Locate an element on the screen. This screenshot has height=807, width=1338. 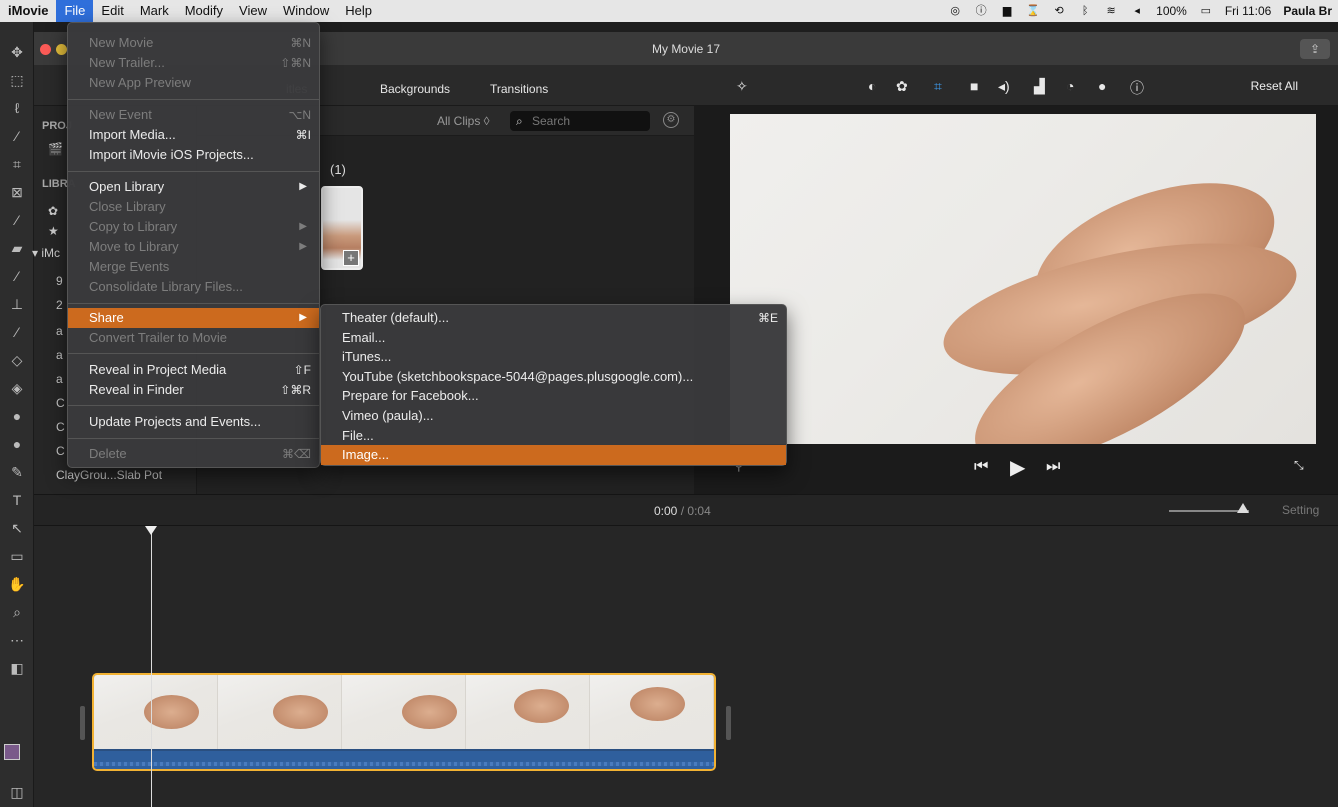
clip-thumbnail: + is located at coordinates (342, 228).